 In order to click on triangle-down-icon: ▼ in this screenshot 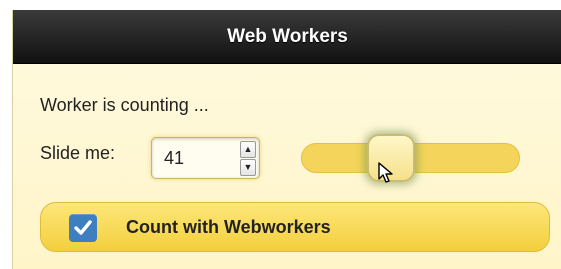, I will do `click(248, 167)`.